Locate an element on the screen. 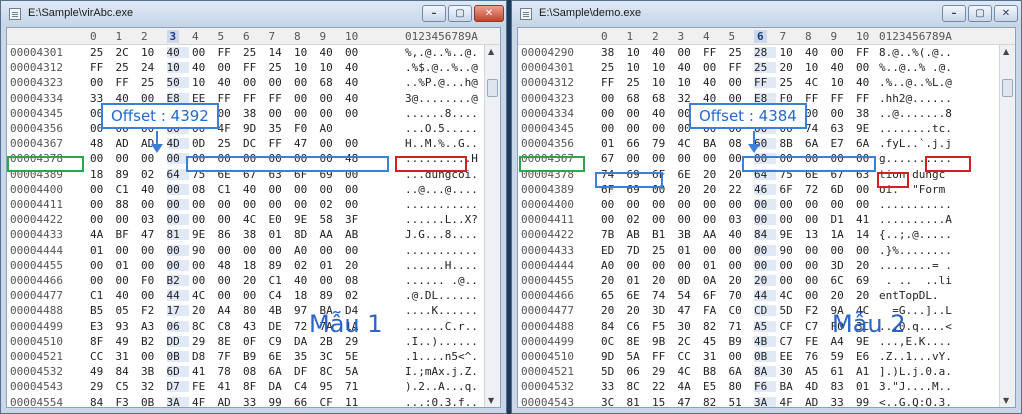 The width and height of the screenshot is (1022, 414). hex-byte: BA is located at coordinates (791, 386).